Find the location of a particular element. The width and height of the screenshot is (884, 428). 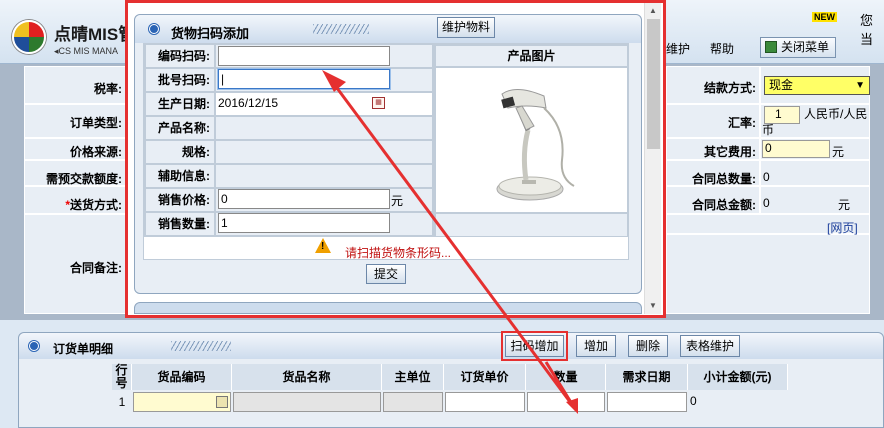

total-amount-unit: 元 is located at coordinates (844, 205).